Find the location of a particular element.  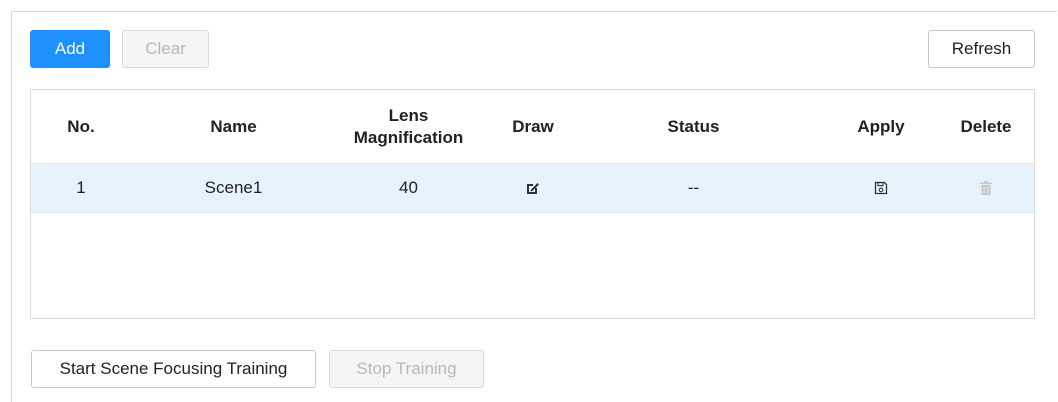

trash-icon is located at coordinates (986, 188).